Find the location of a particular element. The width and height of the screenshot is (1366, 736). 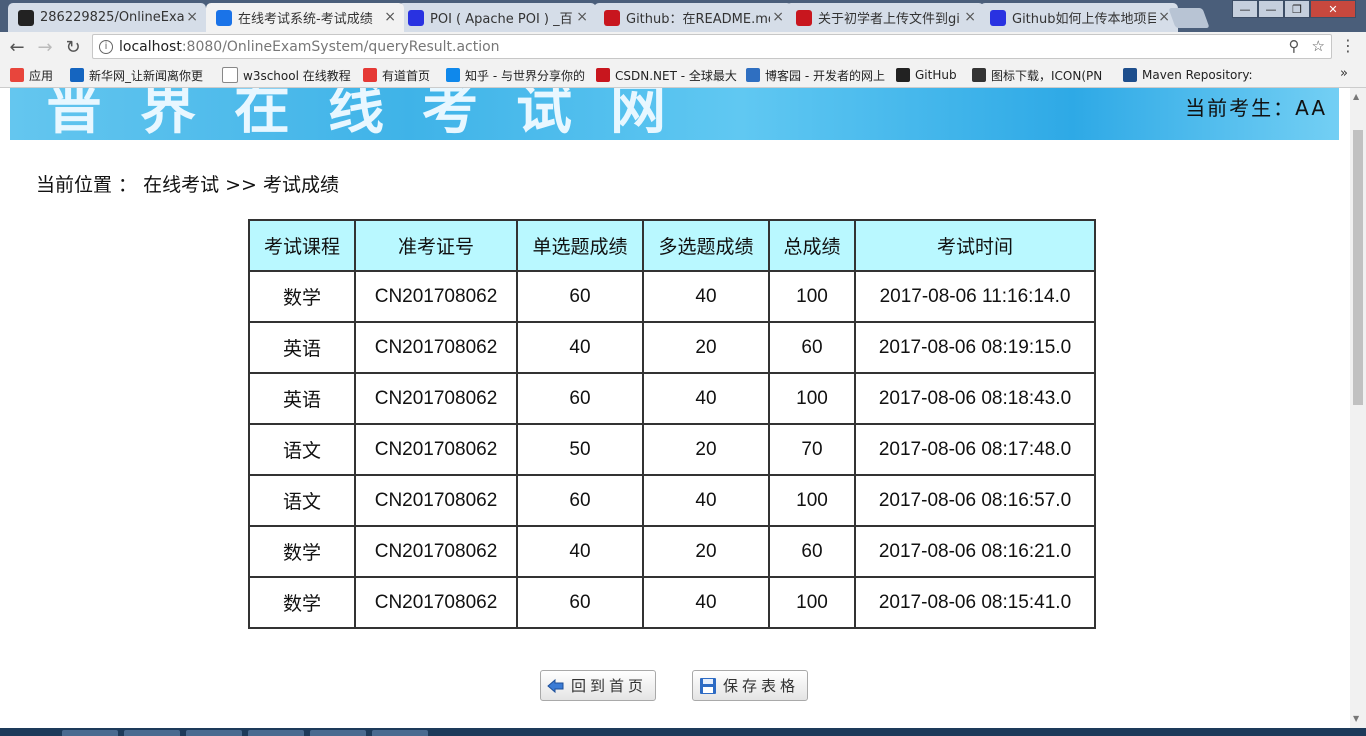

minimize-button: — is located at coordinates (1245, 9).